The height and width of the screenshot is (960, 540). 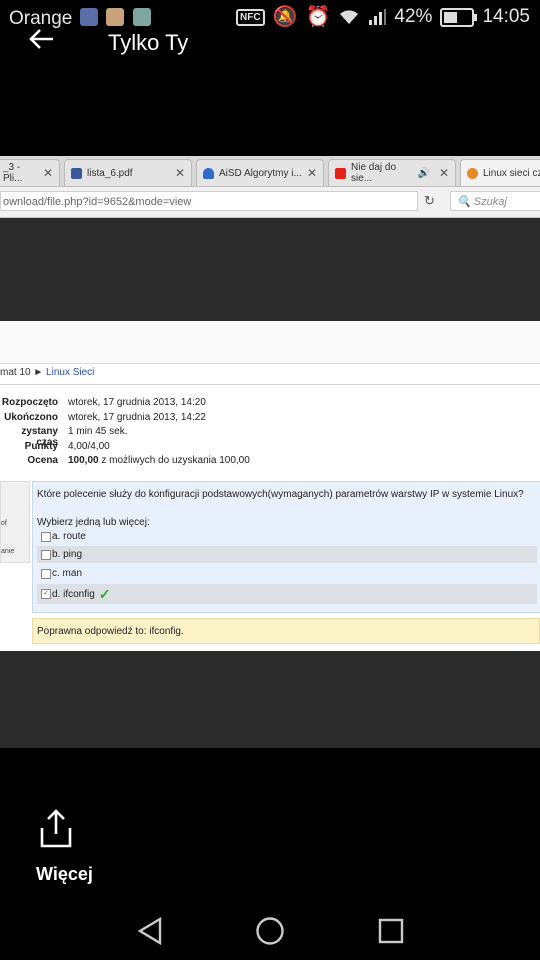 I want to click on share-icon, so click(x=57, y=829).